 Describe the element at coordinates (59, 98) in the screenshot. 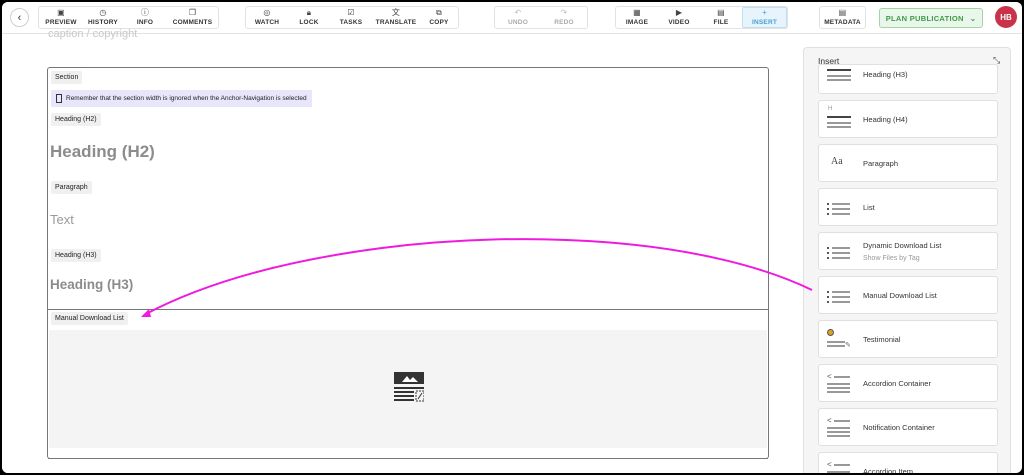

I see `info-box-icon` at that location.